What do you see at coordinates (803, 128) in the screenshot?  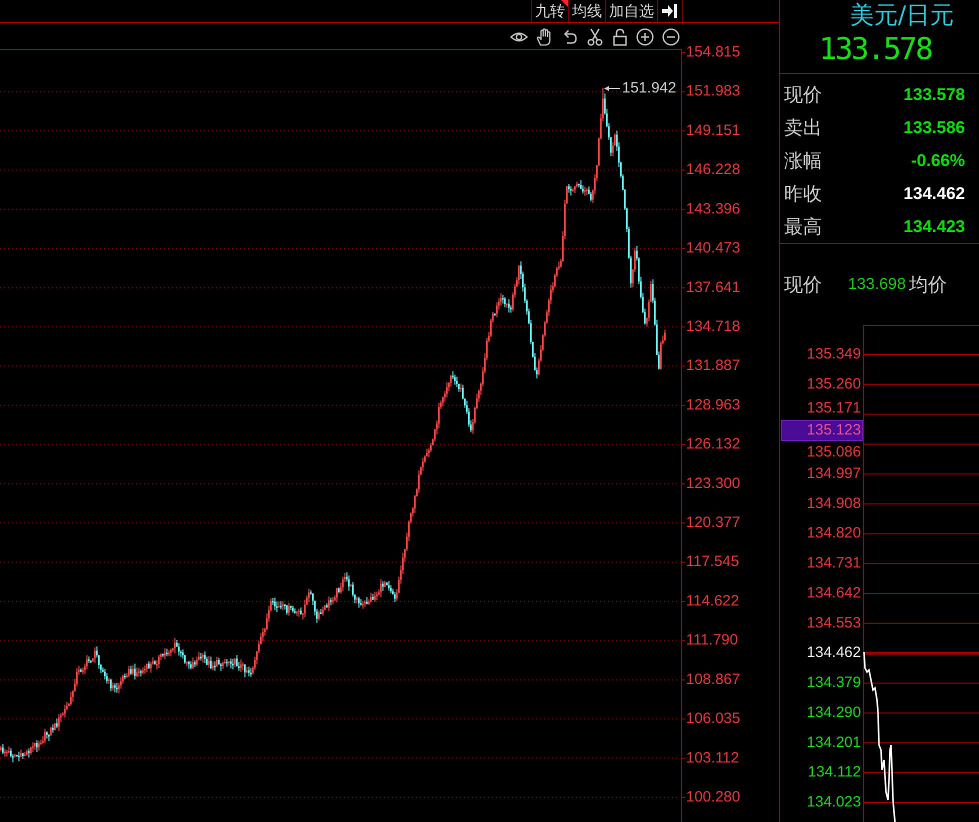 I see `quote-label: 卖出` at bounding box center [803, 128].